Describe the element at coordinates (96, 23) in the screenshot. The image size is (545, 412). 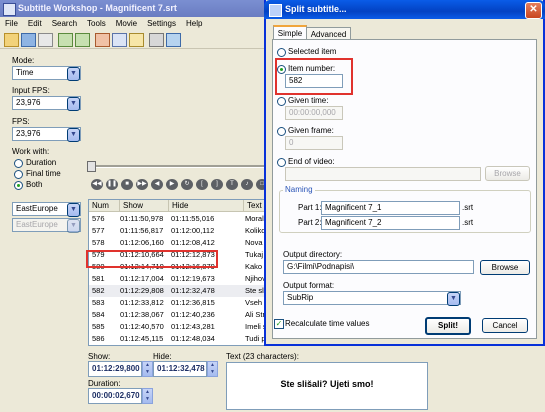
I see `menu-tools: Tools` at that location.